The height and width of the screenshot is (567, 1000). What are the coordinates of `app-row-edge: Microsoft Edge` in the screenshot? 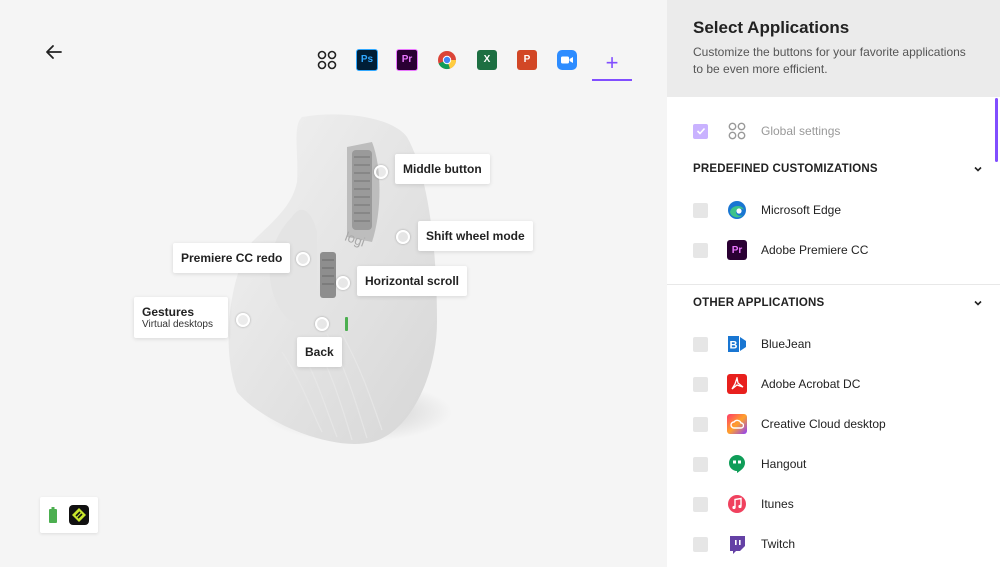 It's located at (767, 210).